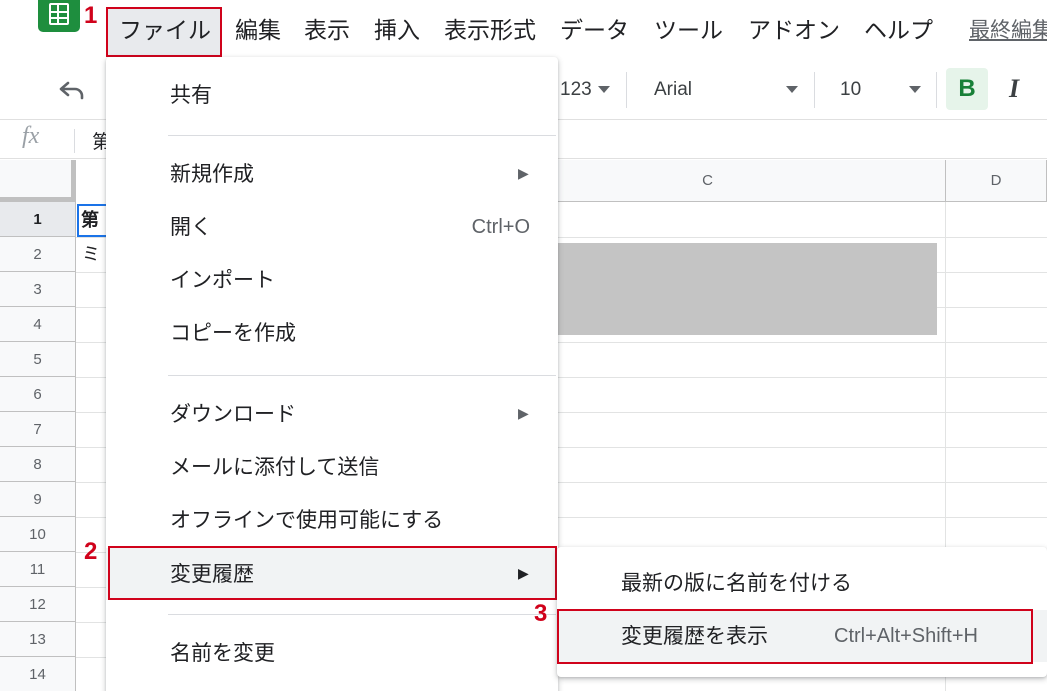 This screenshot has width=1047, height=691. I want to click on cell-a1: 第, so click(93, 220).